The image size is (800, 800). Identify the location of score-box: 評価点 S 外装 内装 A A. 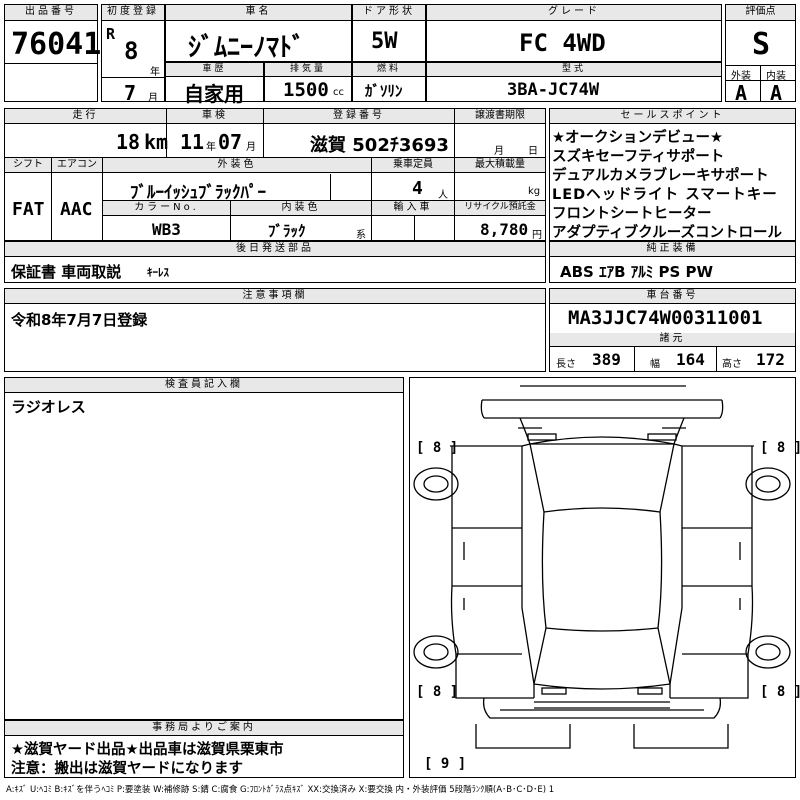
(760, 54).